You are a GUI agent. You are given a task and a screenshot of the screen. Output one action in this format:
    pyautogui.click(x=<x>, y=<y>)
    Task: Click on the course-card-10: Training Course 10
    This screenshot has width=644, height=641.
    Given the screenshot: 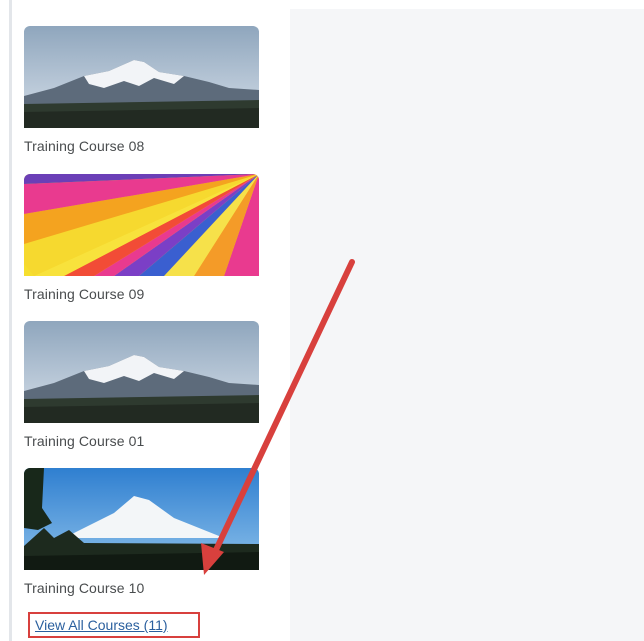 What is the action you would take?
    pyautogui.click(x=141, y=532)
    